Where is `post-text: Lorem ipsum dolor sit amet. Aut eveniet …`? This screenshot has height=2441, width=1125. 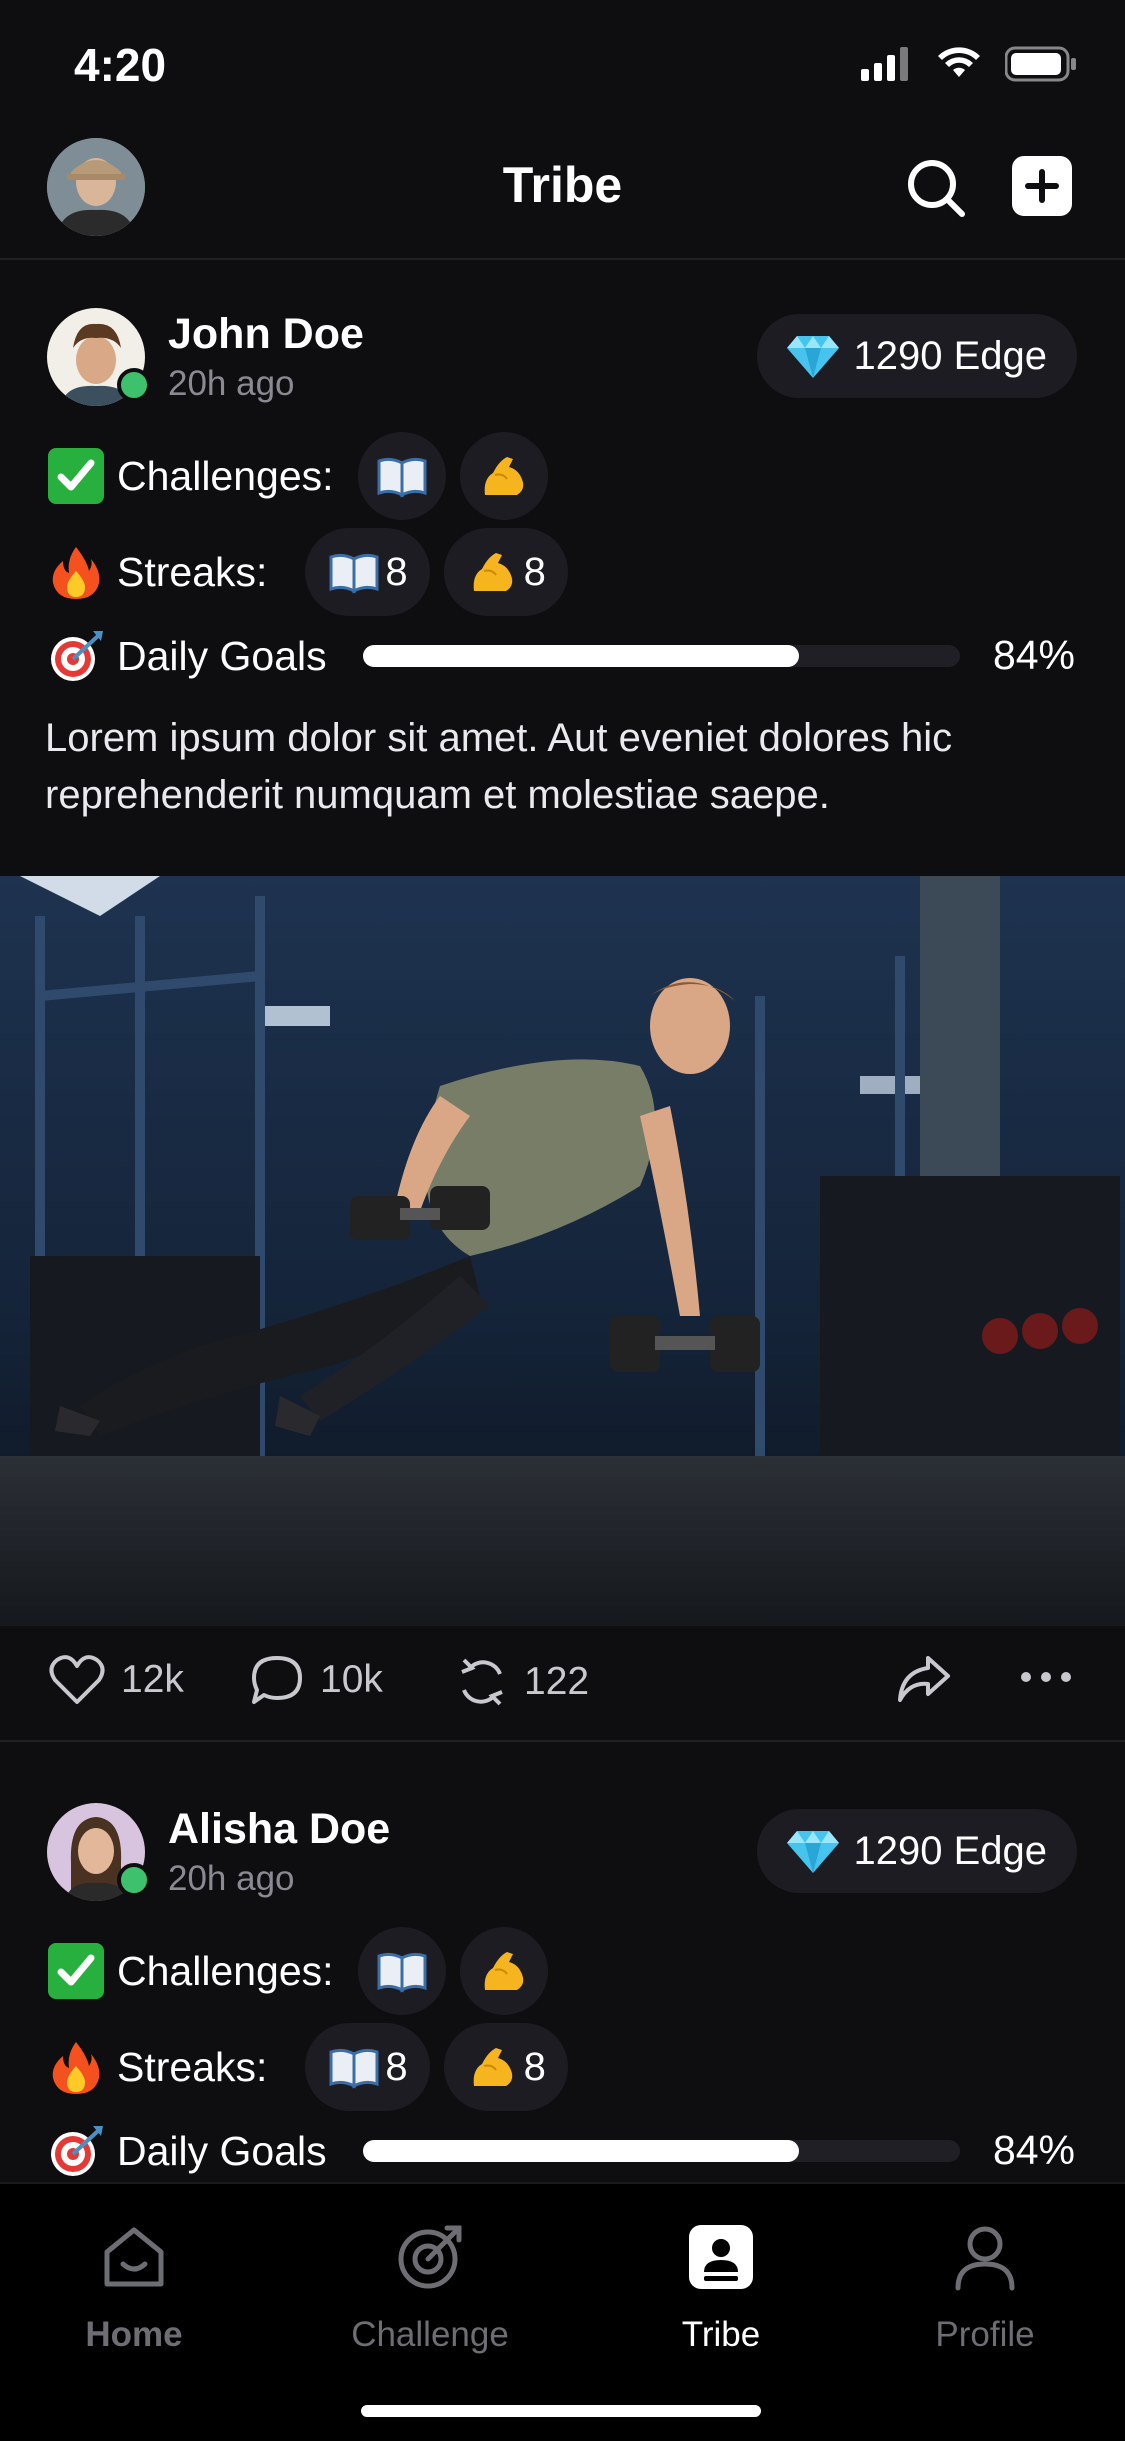 post-text: Lorem ipsum dolor sit amet. Aut eveniet … is located at coordinates (499, 766).